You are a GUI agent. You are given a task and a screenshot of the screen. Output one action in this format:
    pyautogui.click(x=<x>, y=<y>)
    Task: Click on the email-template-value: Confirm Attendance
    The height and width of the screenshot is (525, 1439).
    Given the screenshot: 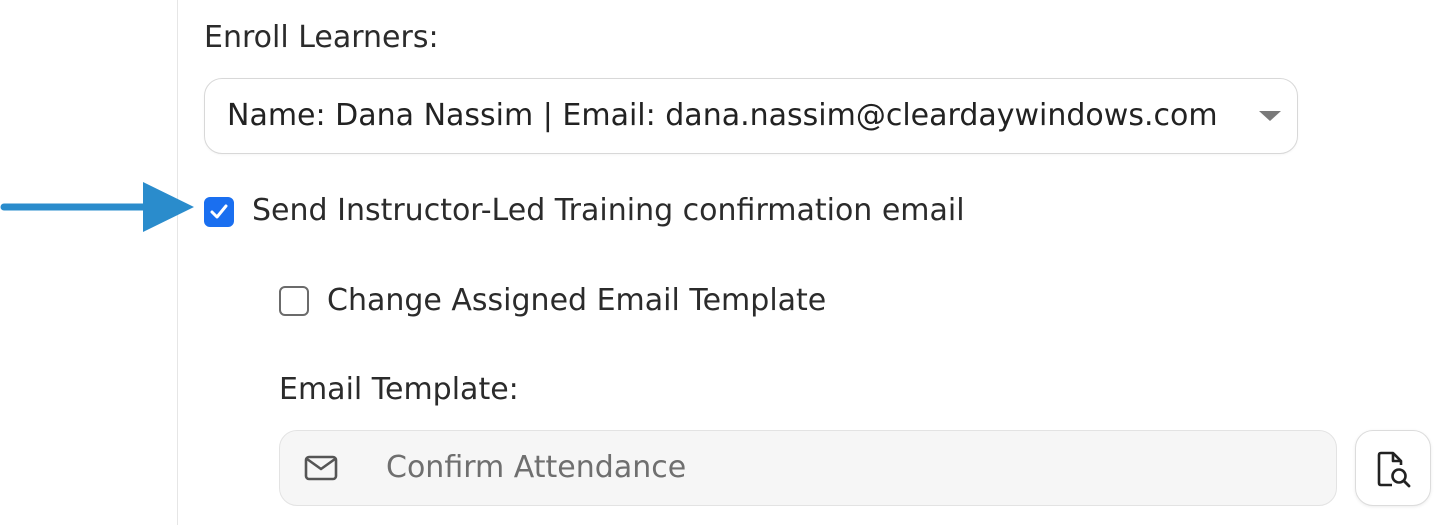 What is the action you would take?
    pyautogui.click(x=536, y=467)
    